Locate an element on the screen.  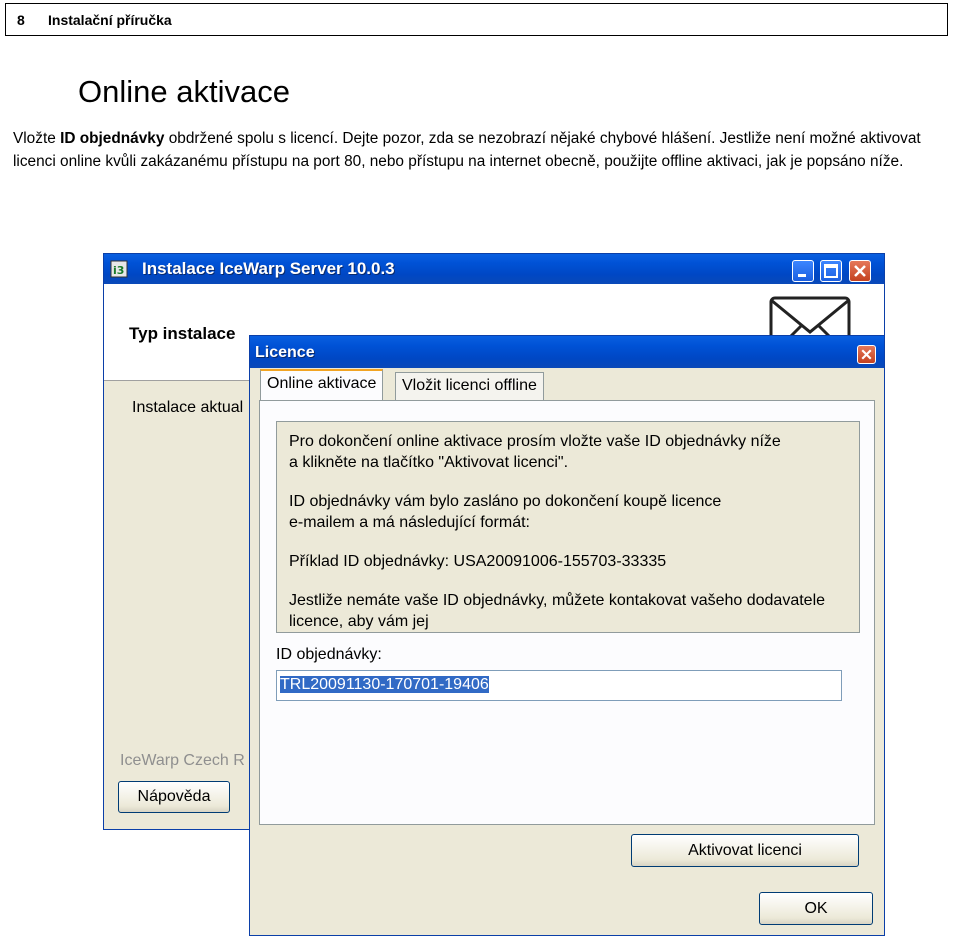
ok-button: OK is located at coordinates (816, 908).